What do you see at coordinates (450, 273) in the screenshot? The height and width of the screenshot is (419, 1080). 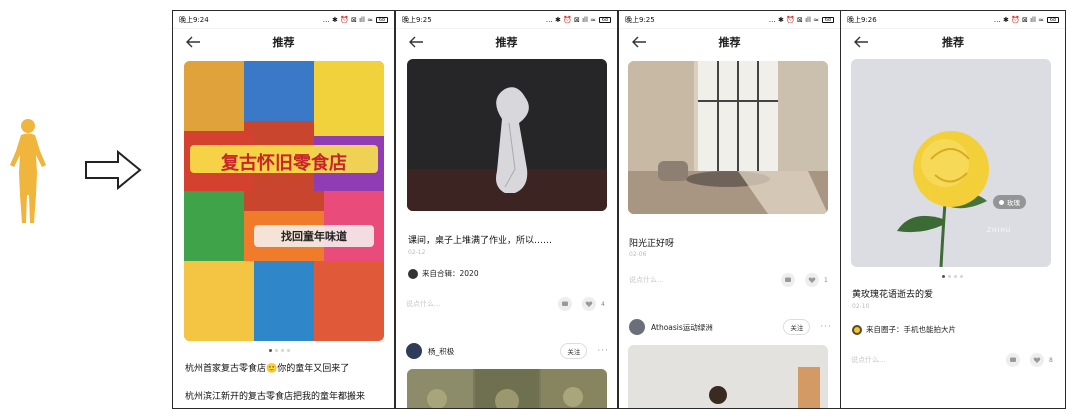 I see `source-label: 来自合辑：2020` at bounding box center [450, 273].